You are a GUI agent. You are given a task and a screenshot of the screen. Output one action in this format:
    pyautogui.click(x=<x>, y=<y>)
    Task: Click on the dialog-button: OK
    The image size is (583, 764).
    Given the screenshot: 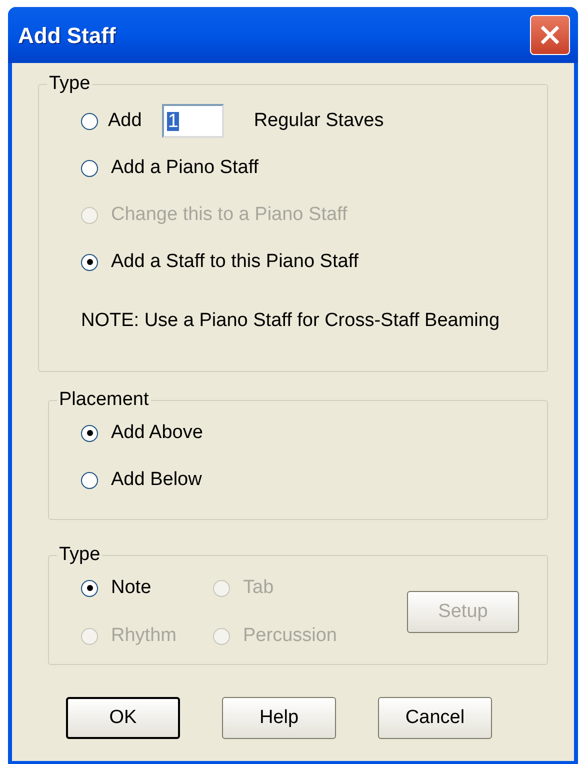 What is the action you would take?
    pyautogui.click(x=123, y=718)
    